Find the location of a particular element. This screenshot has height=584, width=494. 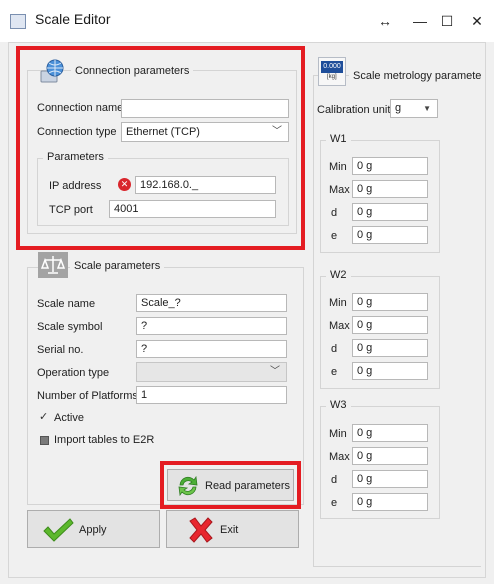

operation-type-label: Operation type is located at coordinates (73, 373).